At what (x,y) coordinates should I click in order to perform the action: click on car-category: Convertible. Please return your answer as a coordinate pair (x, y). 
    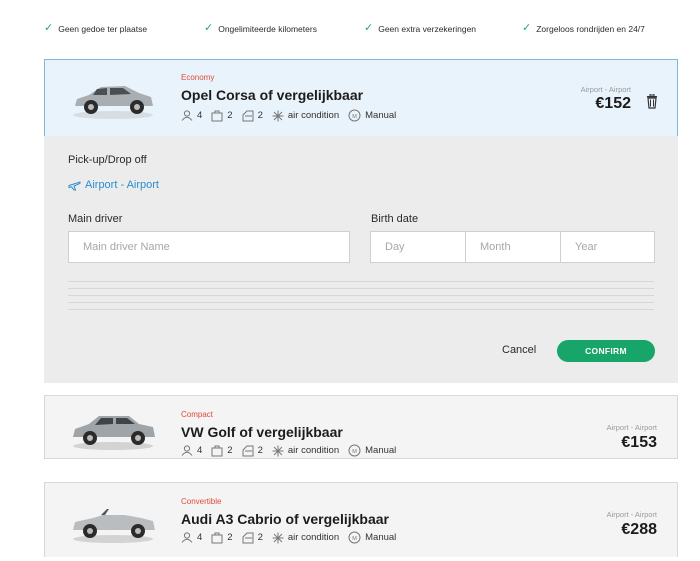
    Looking at the image, I should click on (201, 501).